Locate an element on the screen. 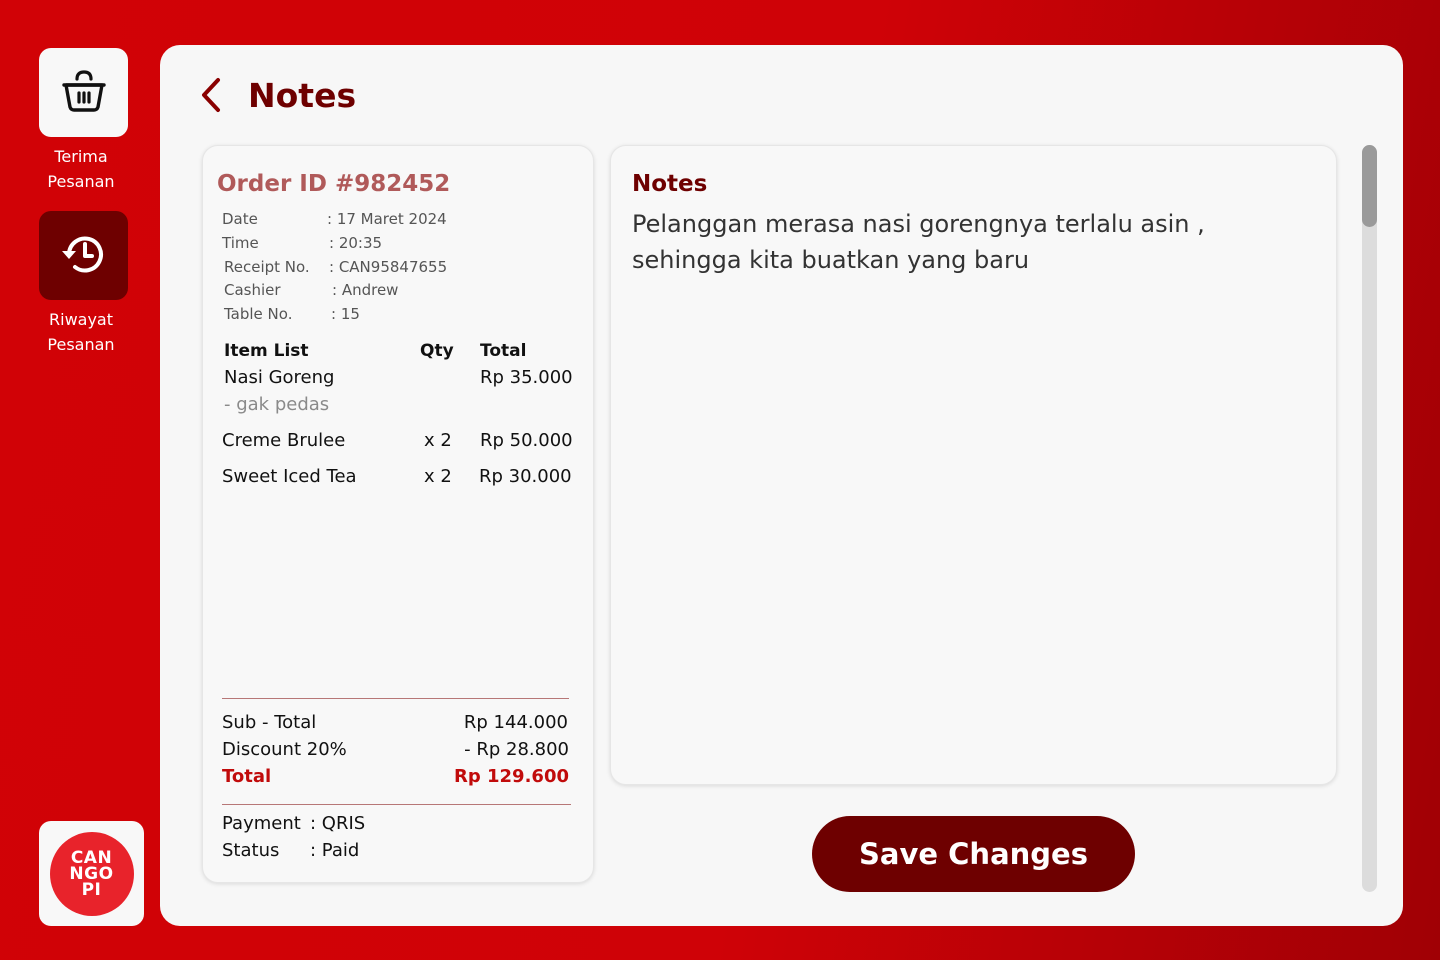 The image size is (1440, 960). sidebar-label-line: Riwayat is located at coordinates (81, 319).